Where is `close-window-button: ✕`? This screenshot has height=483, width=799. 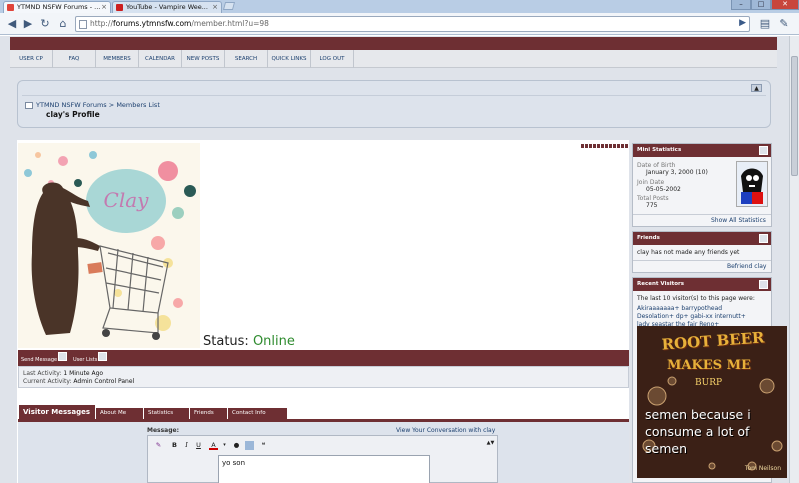
close-window-button: ✕ is located at coordinates (785, 5).